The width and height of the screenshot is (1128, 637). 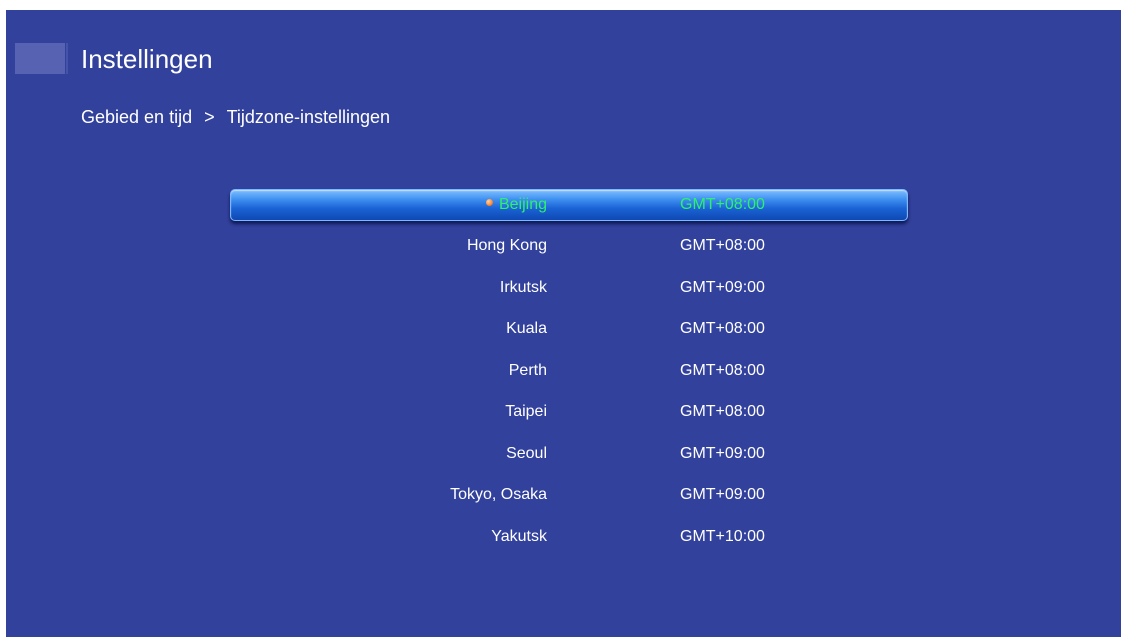 I want to click on timezone-row-seoul: Seoul GMT+09:00, so click(x=563, y=453).